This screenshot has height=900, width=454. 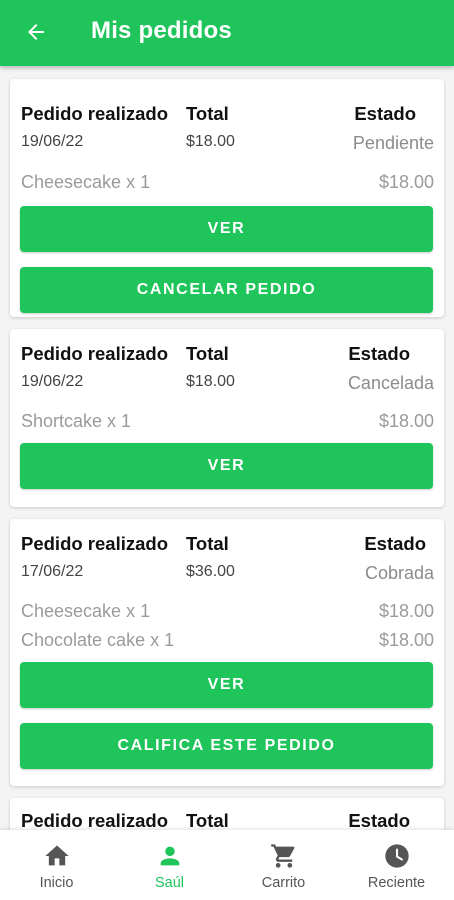 I want to click on home-icon, so click(x=56, y=856).